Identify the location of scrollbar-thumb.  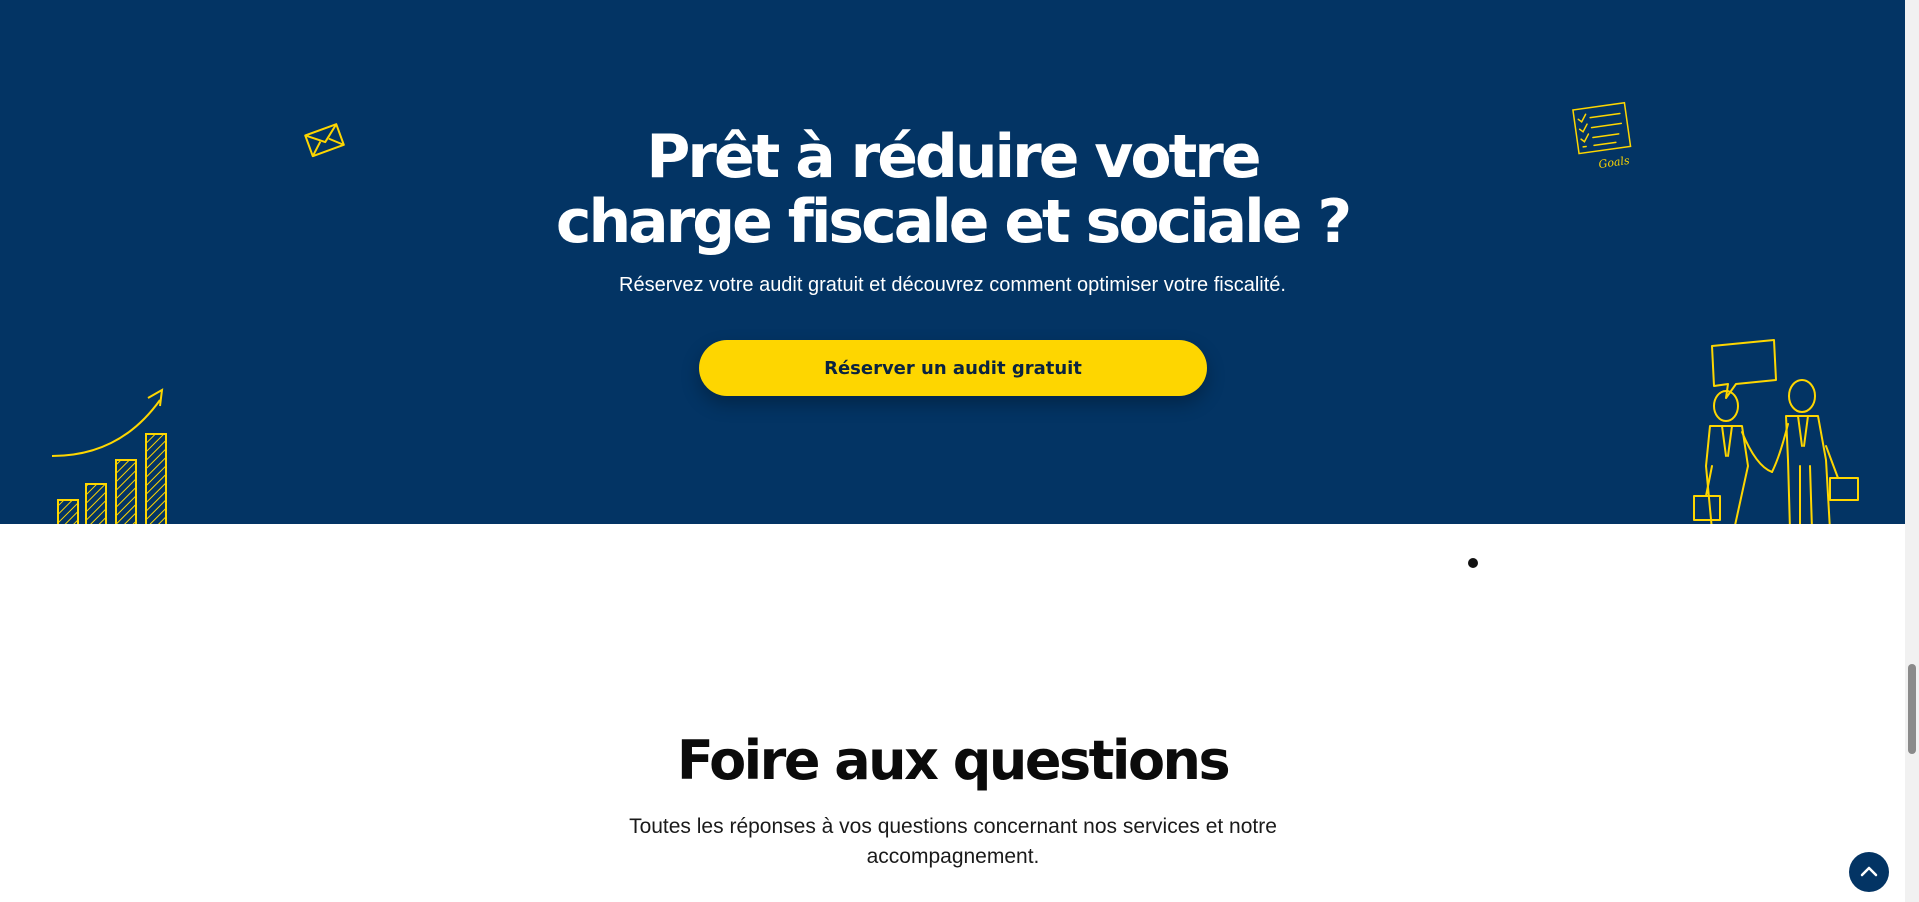
(1912, 709).